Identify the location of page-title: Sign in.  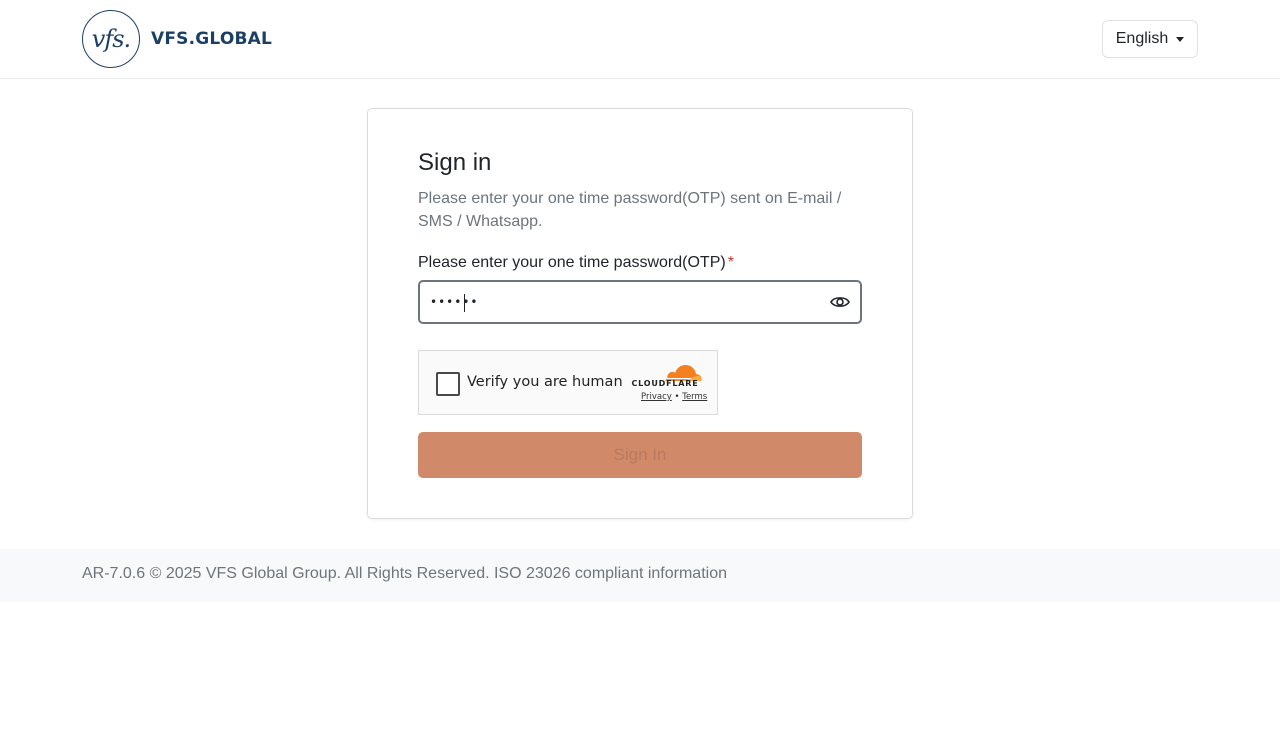
(455, 162).